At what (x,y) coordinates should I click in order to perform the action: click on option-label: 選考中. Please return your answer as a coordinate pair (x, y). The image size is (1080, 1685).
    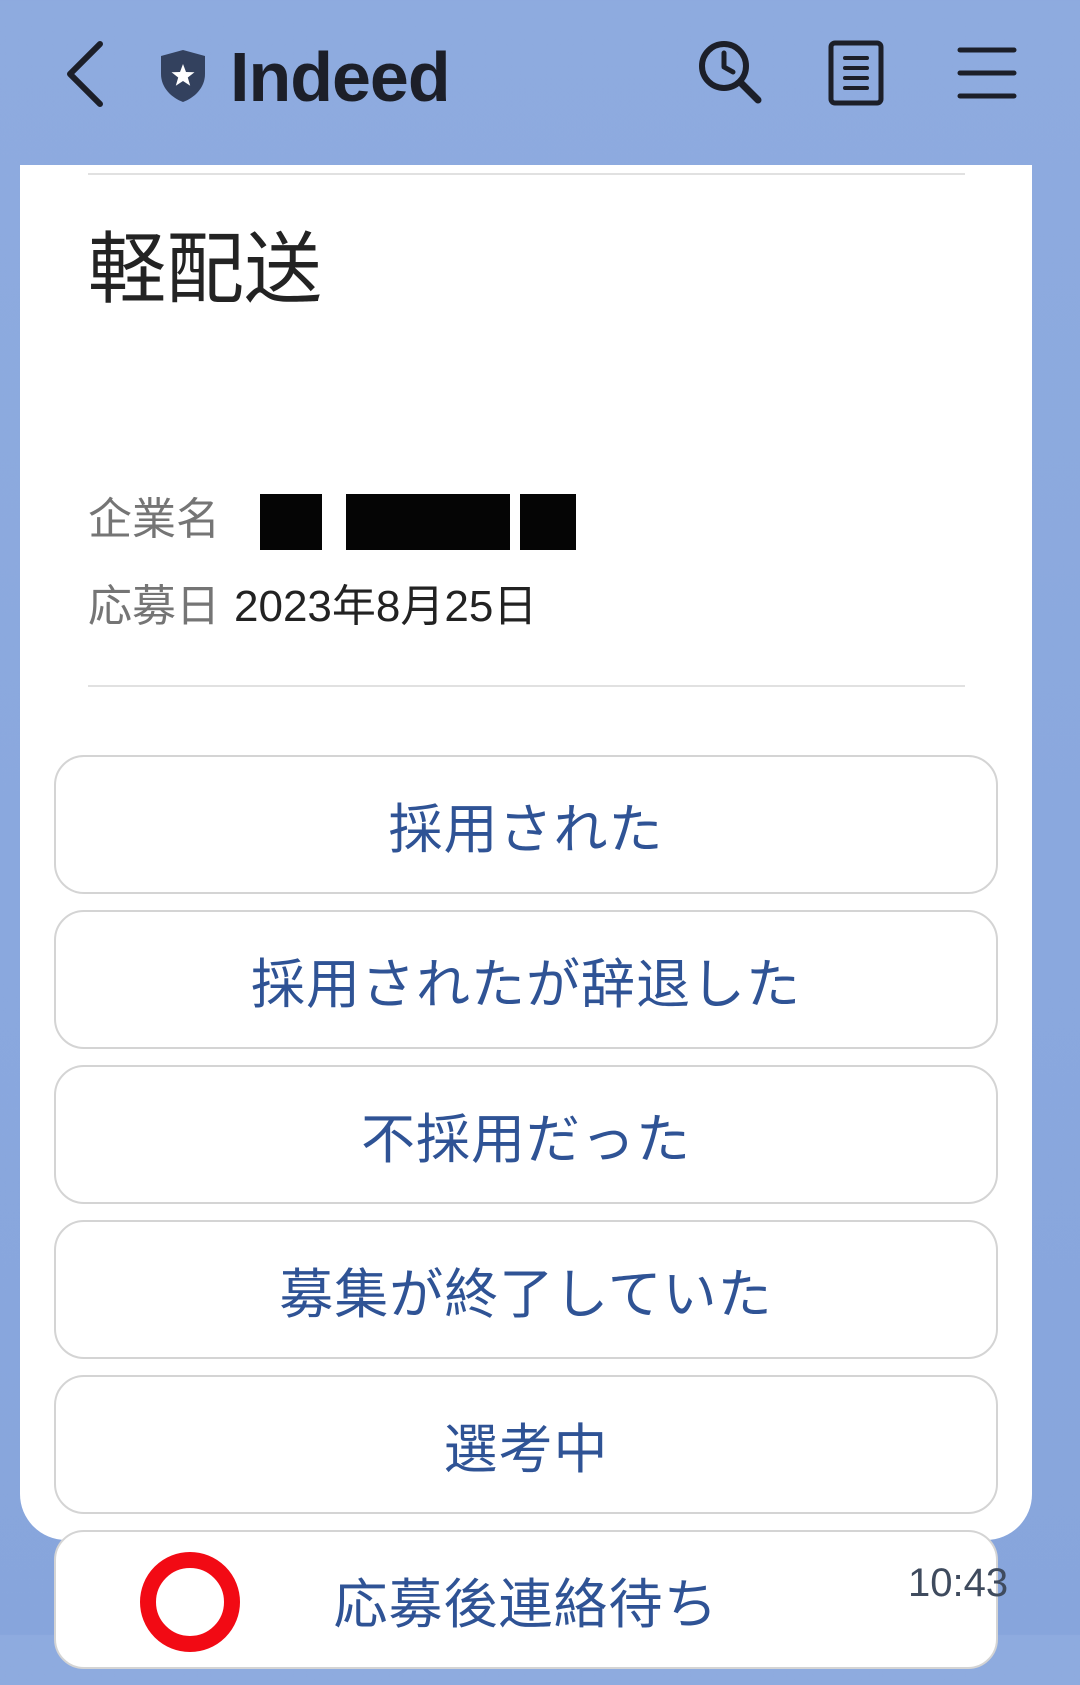
    Looking at the image, I should click on (526, 1449).